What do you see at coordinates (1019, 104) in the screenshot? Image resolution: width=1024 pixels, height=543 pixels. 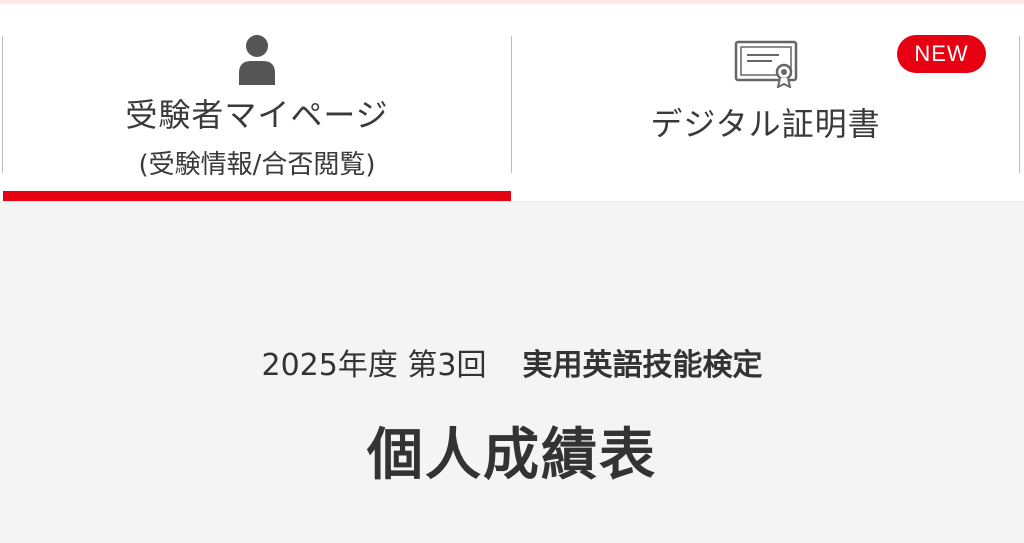 I see `tab-divider` at bounding box center [1019, 104].